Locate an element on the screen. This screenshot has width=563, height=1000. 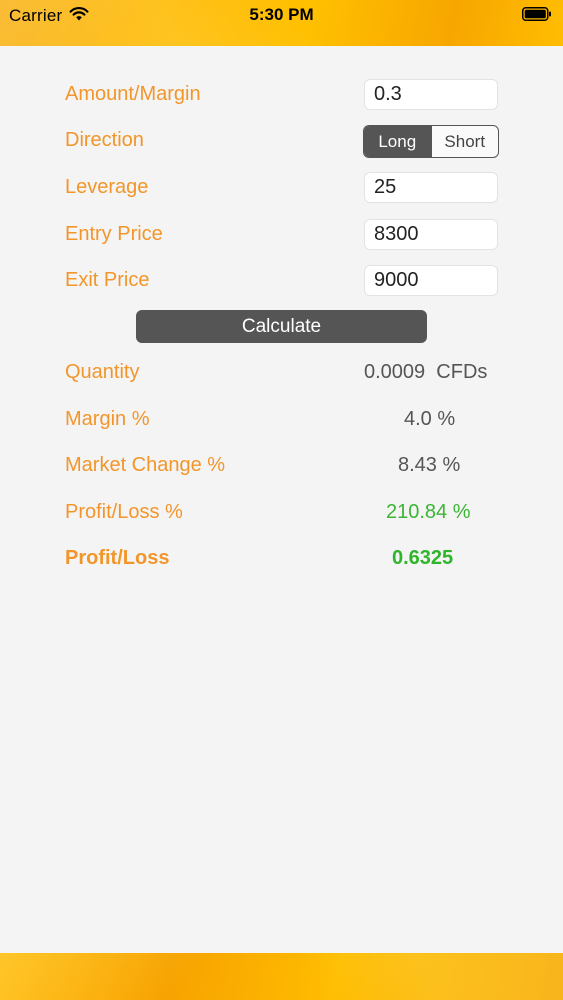
market-change-pct-value: 8.43 % is located at coordinates (429, 465).